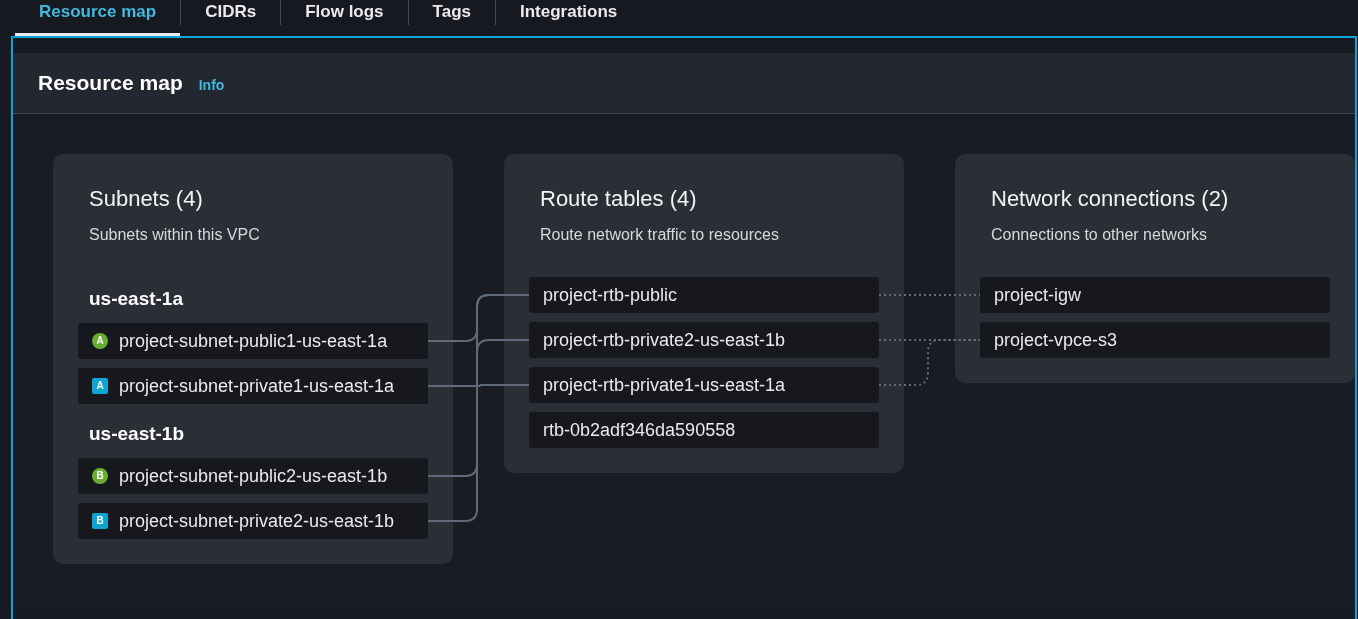 The image size is (1358, 619). Describe the element at coordinates (175, 235) in the screenshot. I see `card-description: Subnets within this VPC` at that location.